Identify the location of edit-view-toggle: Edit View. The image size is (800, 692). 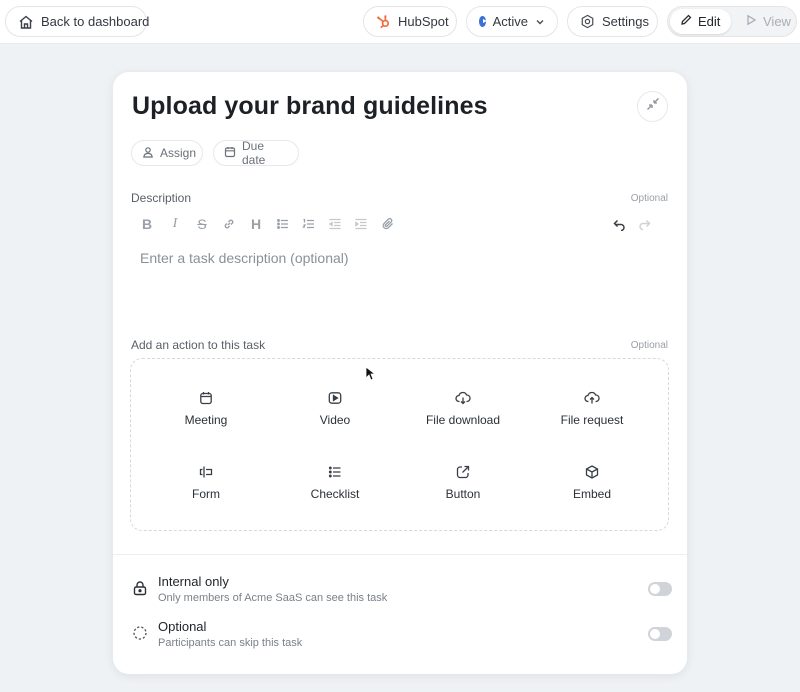
(732, 21).